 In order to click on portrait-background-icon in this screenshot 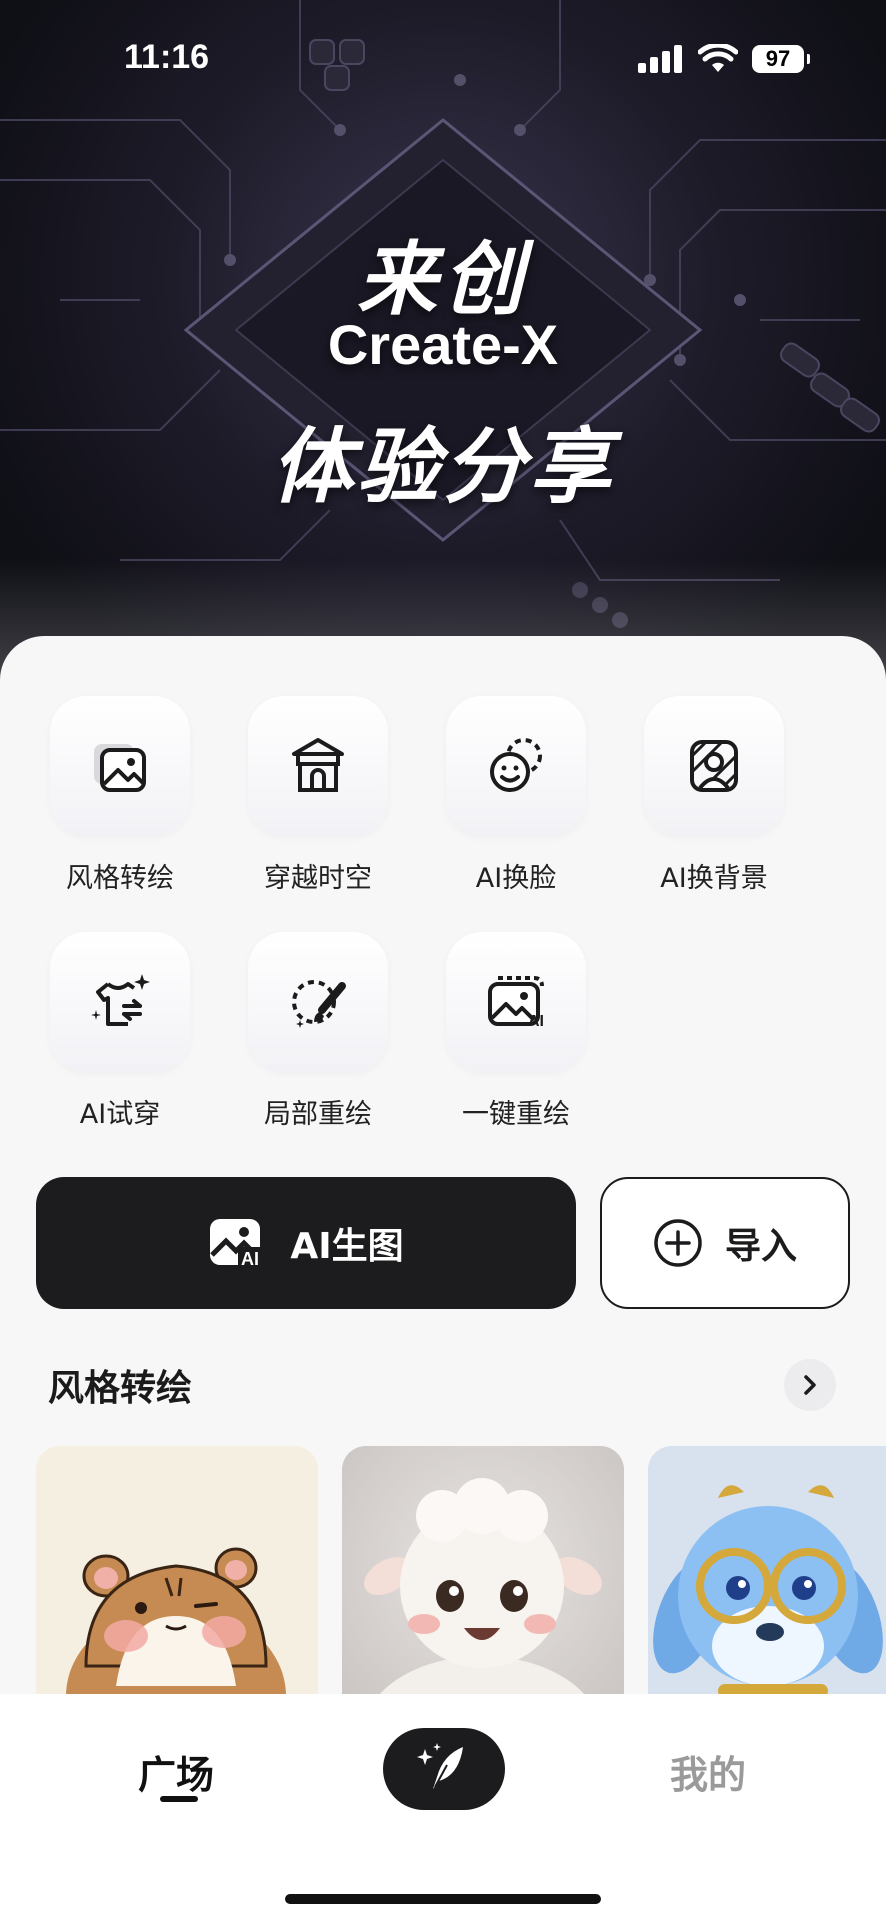, I will do `click(714, 766)`.